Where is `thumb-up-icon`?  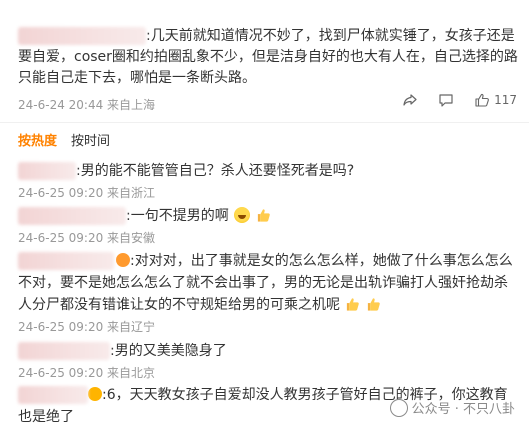
thumb-up-icon is located at coordinates (482, 100).